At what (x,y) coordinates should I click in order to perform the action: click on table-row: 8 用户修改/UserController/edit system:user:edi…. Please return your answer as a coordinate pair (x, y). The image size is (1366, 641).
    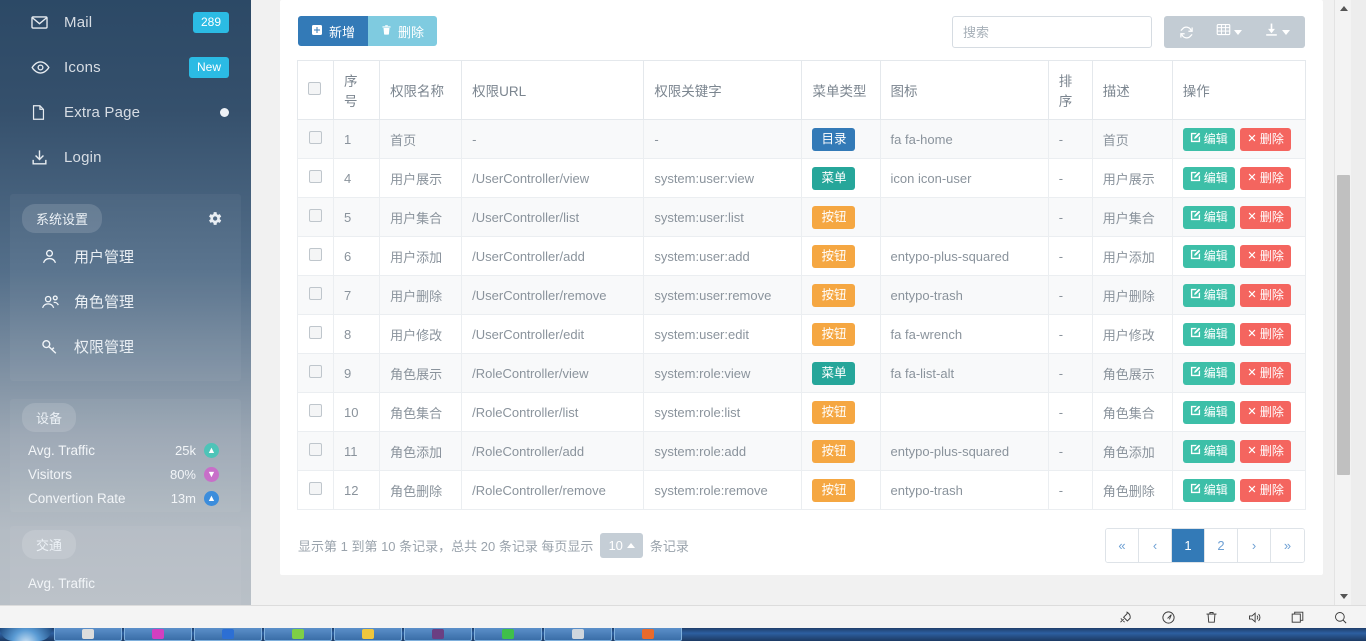
    Looking at the image, I should click on (801, 334).